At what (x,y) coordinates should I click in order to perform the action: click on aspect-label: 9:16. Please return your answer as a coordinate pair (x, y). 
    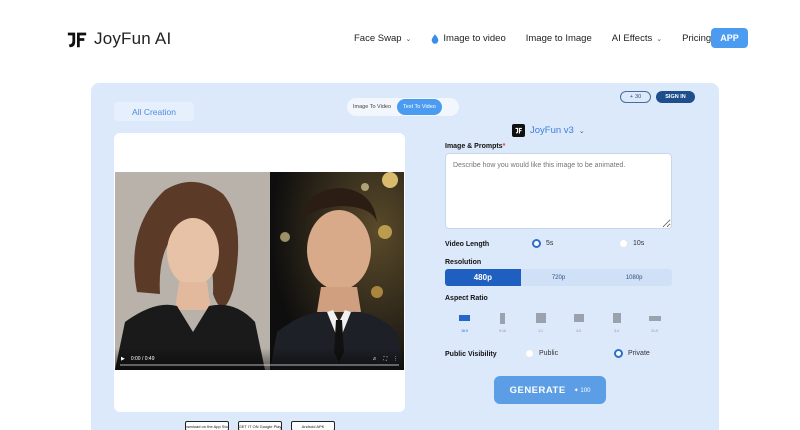
    Looking at the image, I should click on (502, 331).